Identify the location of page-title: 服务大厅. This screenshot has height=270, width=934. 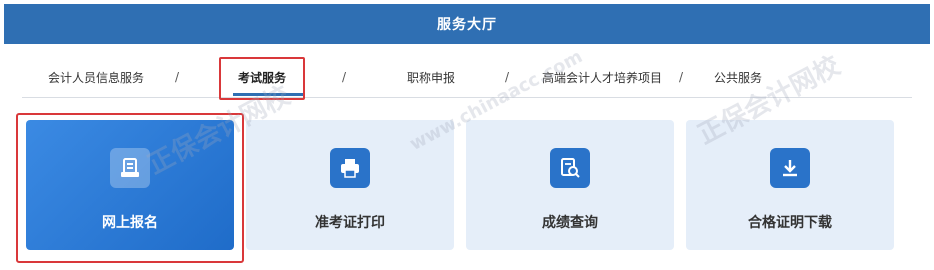
(467, 25).